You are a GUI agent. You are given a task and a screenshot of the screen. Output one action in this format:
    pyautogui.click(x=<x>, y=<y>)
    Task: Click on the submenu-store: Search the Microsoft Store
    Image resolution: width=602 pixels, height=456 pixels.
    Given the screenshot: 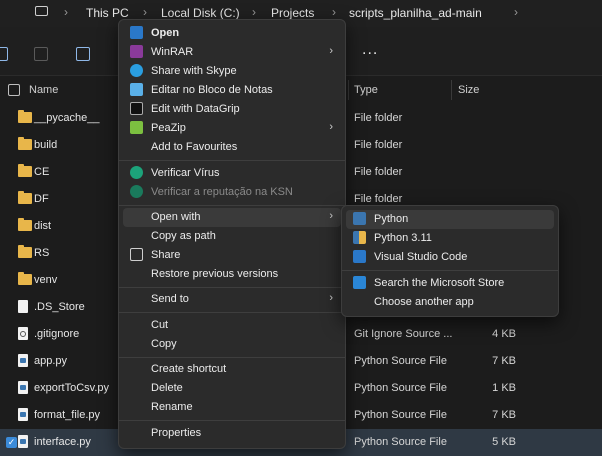 What is the action you would take?
    pyautogui.click(x=450, y=283)
    